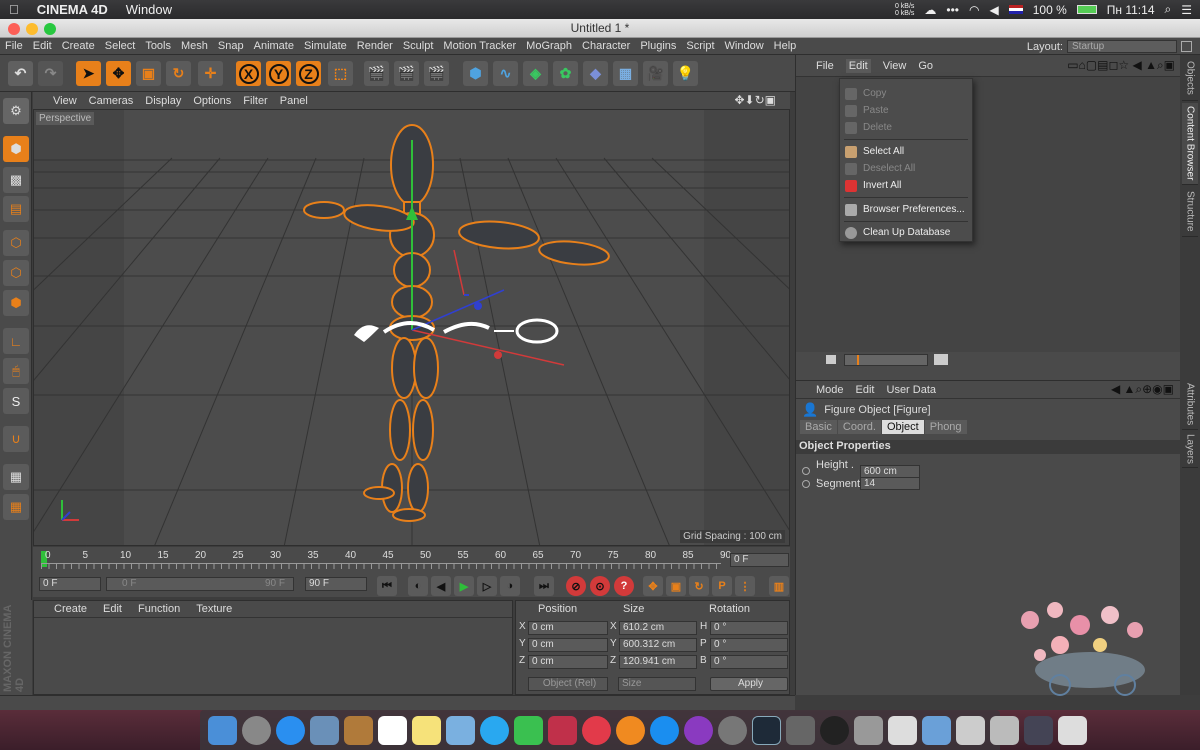 This screenshot has width=1200, height=750. I want to click on small-preview-icon, so click(831, 359).